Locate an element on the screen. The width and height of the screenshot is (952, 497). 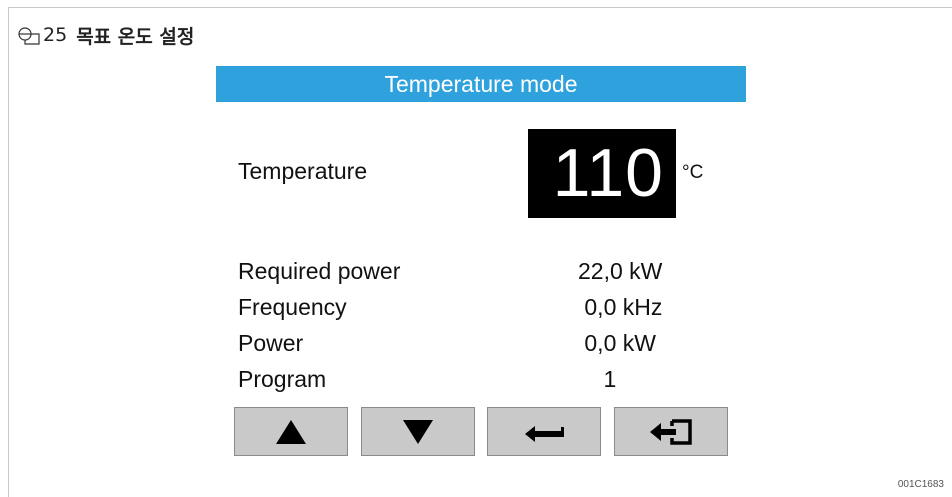
param-value: 1 is located at coordinates (597, 379).